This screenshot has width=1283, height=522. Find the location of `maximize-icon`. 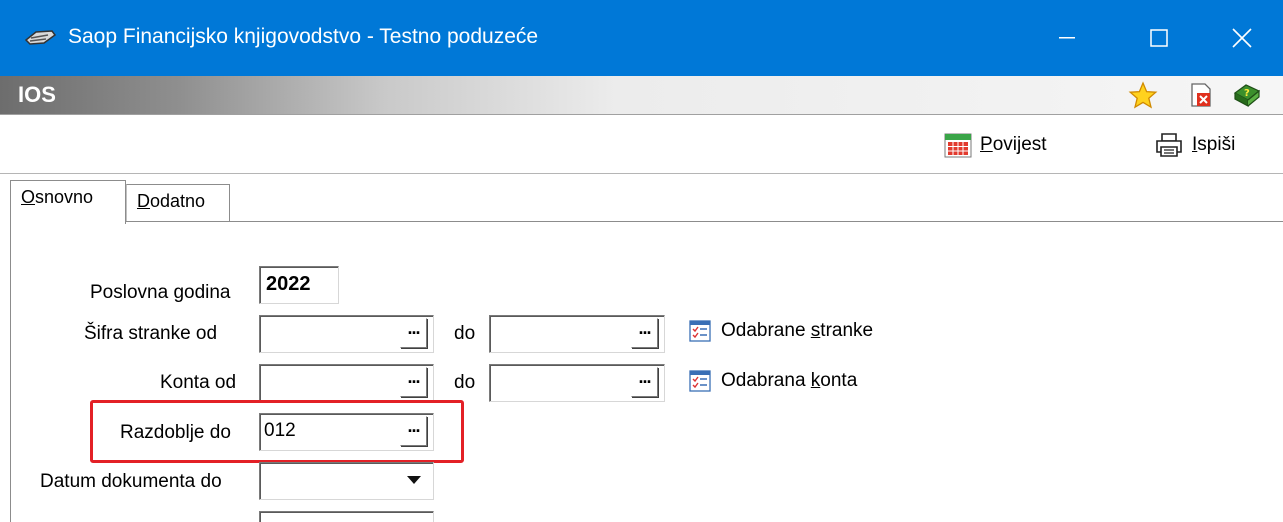

maximize-icon is located at coordinates (1159, 38).